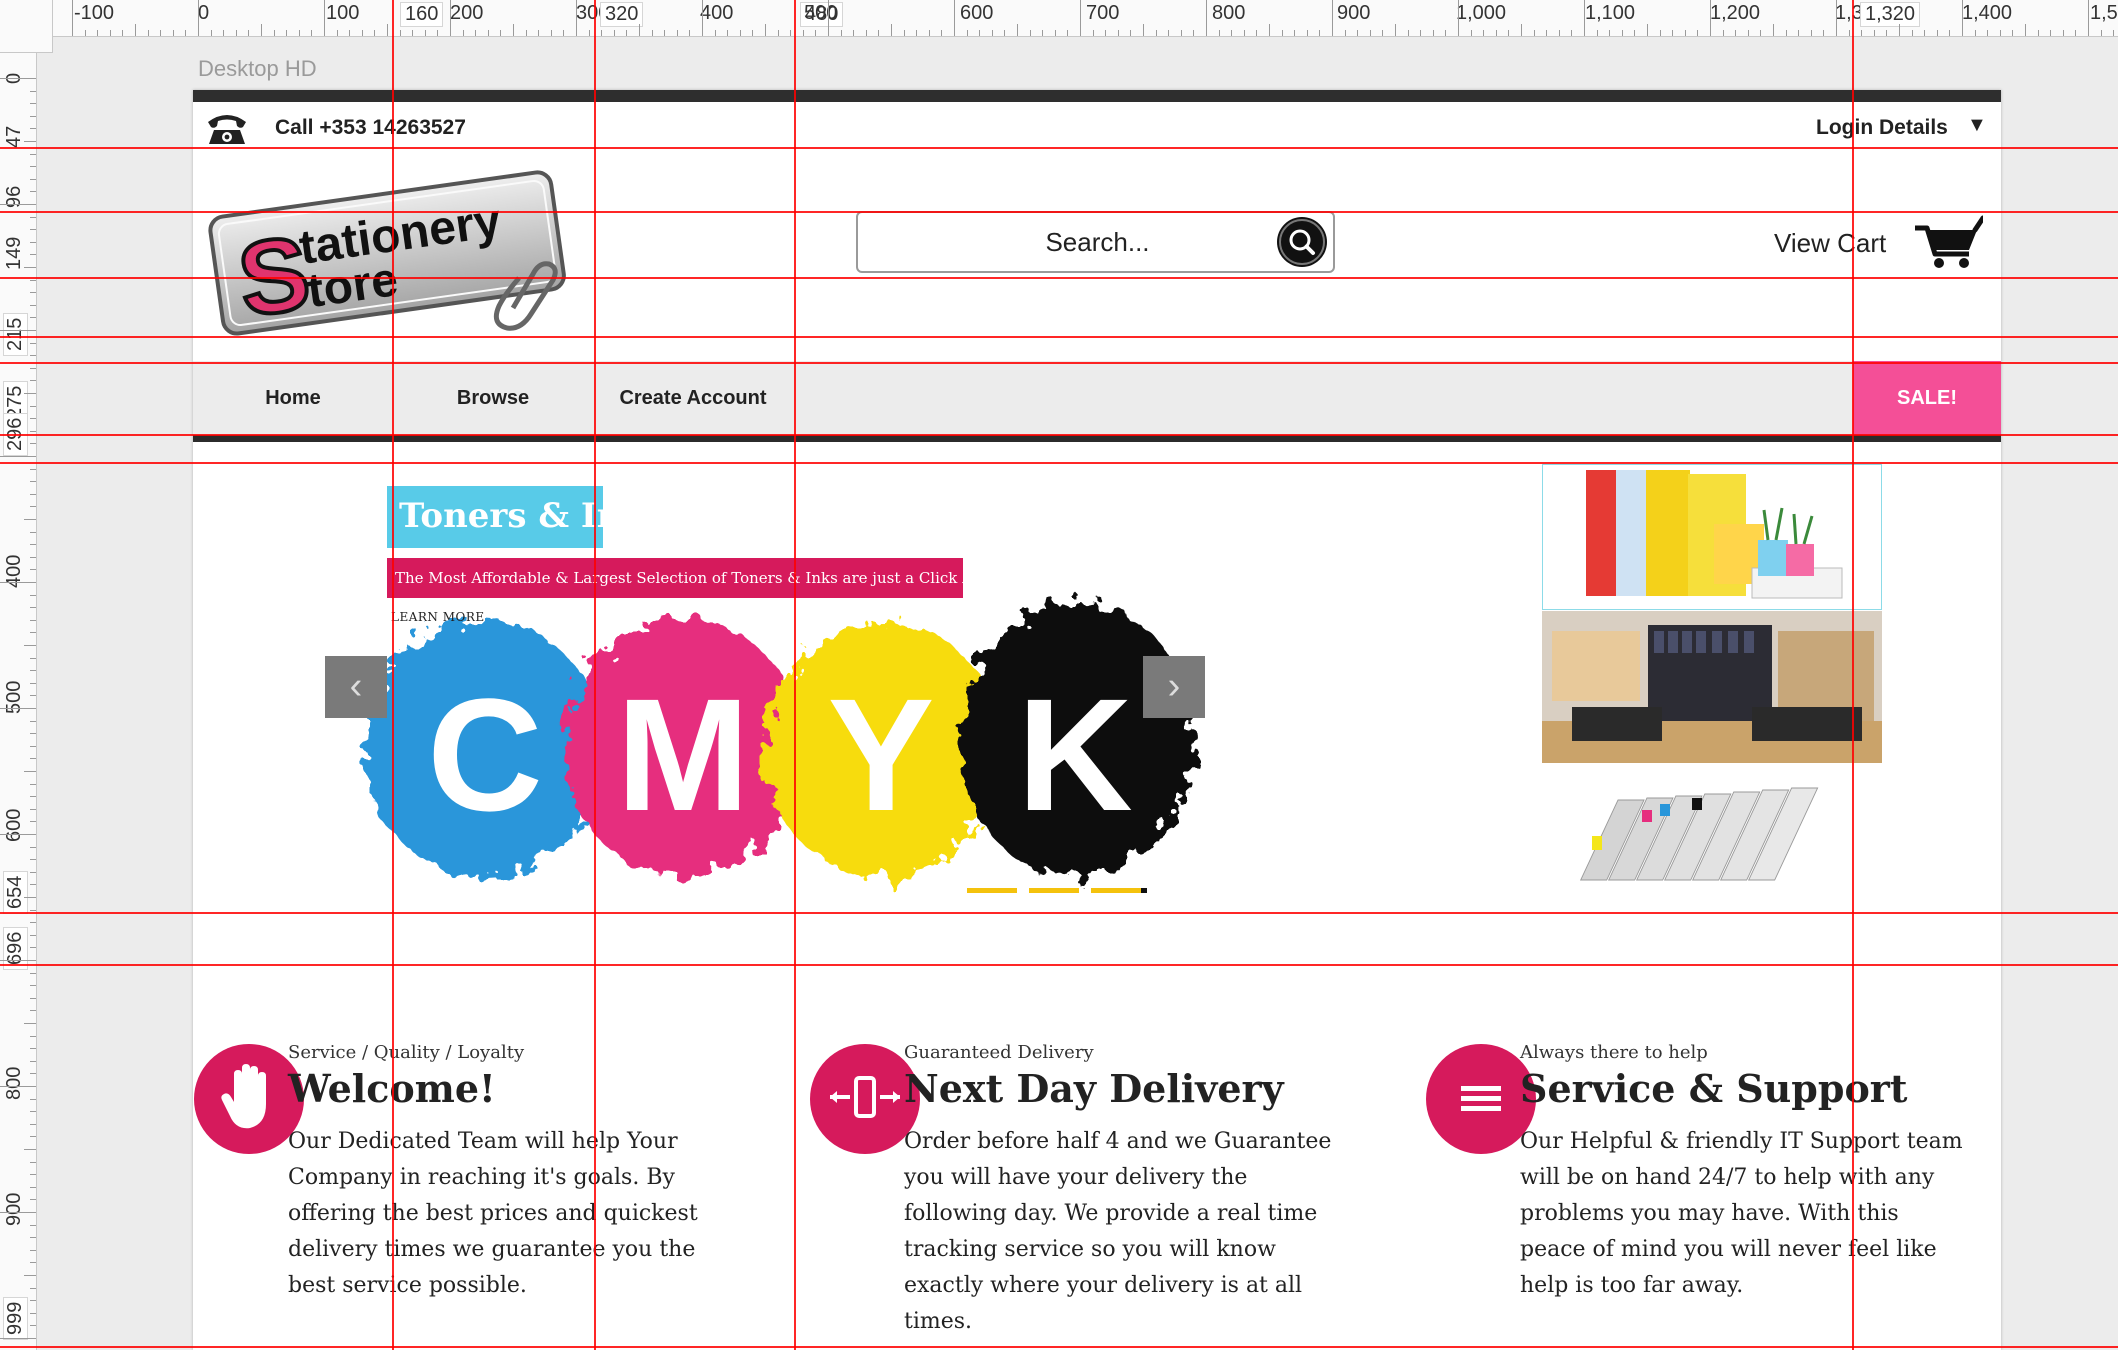 Image resolution: width=2118 pixels, height=1350 pixels. I want to click on telephone-icon, so click(227, 129).